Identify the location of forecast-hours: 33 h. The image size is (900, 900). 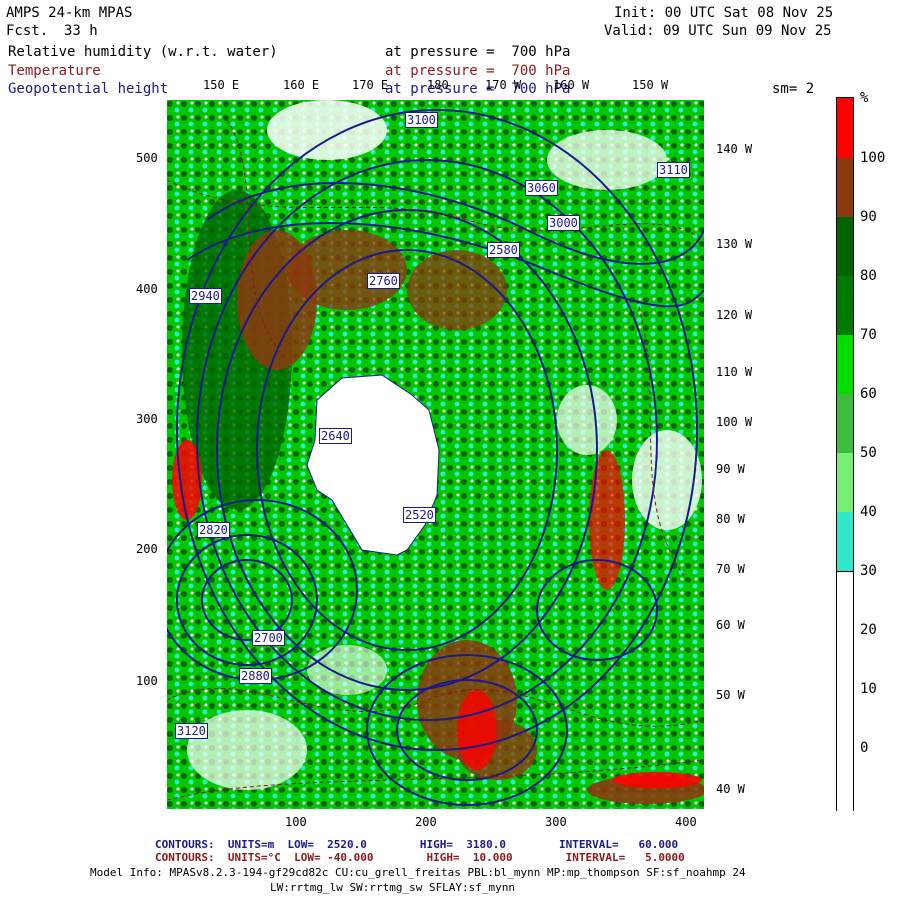
(81, 31).